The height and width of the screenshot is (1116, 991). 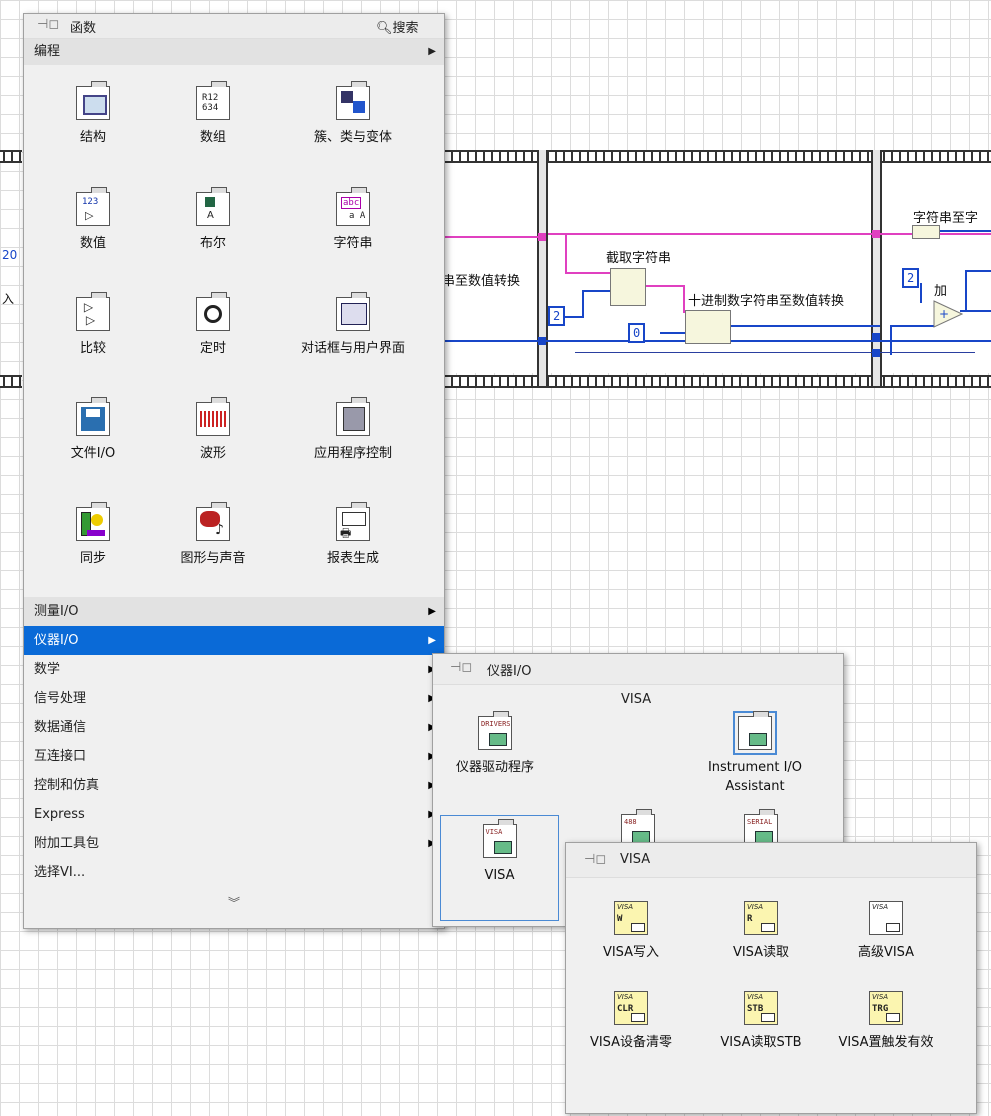 What do you see at coordinates (771, 860) in the screenshot?
I see `palette-titlebar: ⊣◻ VISA` at bounding box center [771, 860].